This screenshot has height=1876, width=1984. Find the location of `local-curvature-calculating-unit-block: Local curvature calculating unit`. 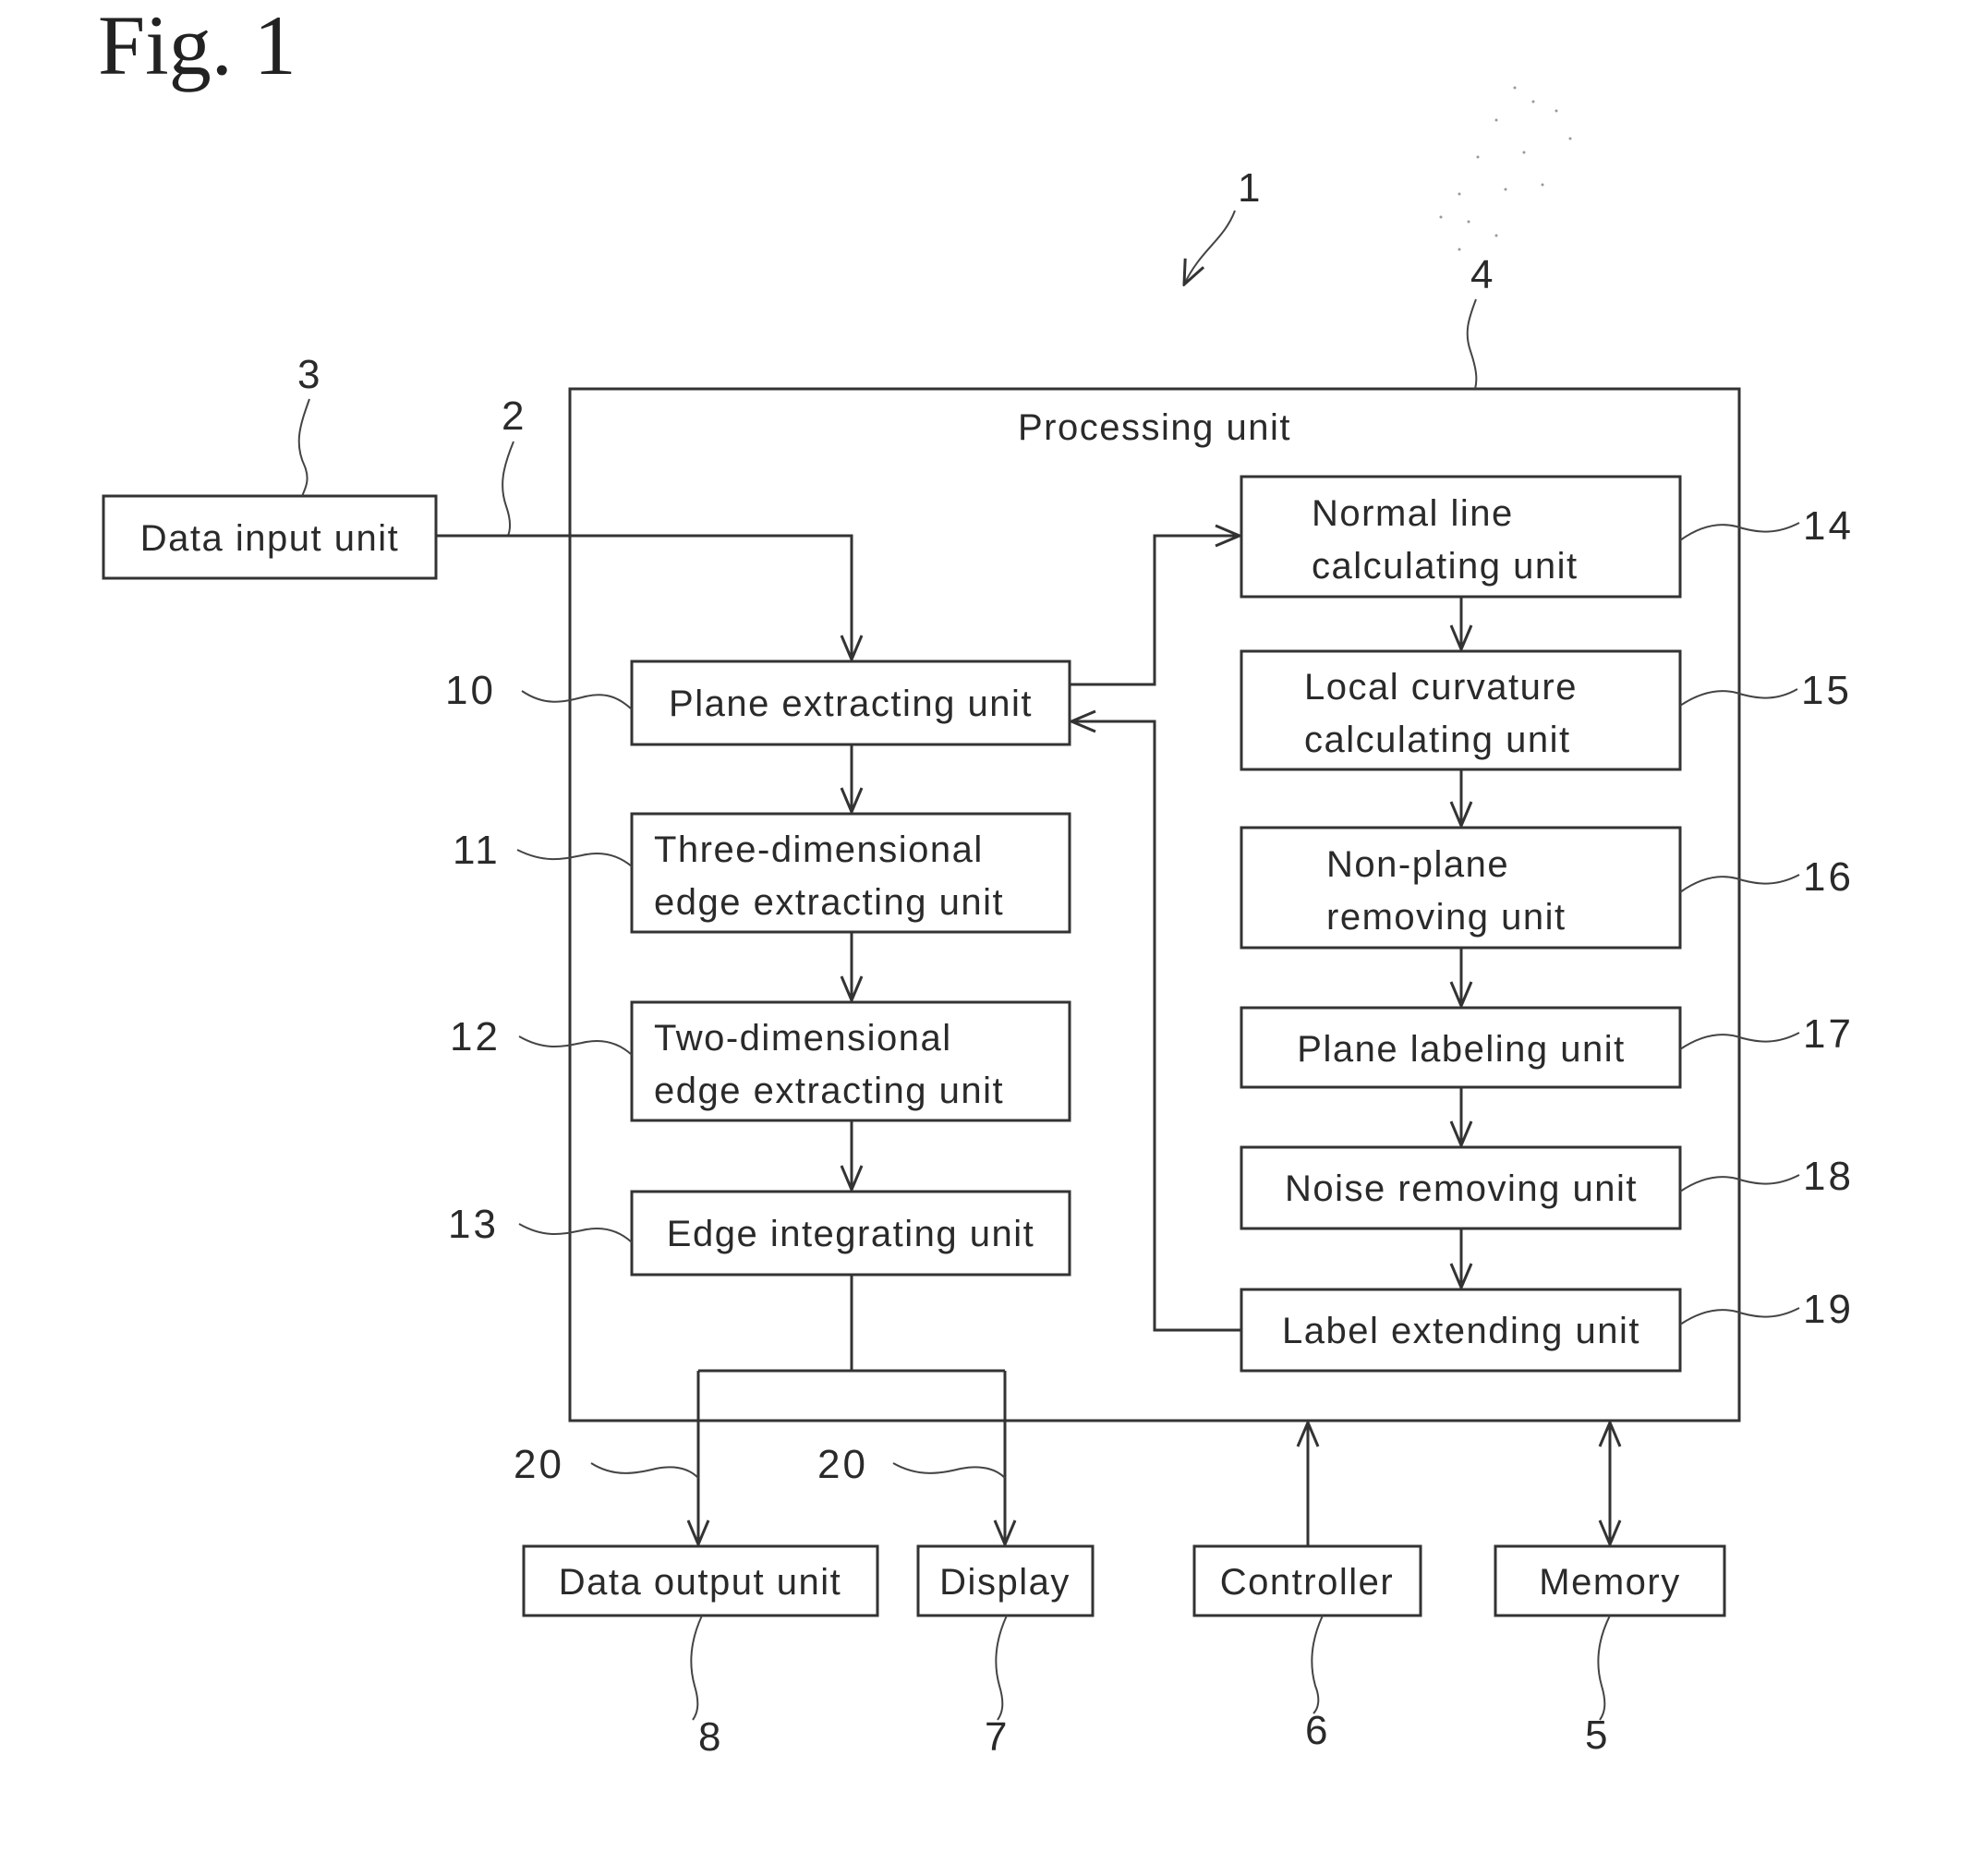

local-curvature-calculating-unit-block: Local curvature calculating unit is located at coordinates (1461, 710).